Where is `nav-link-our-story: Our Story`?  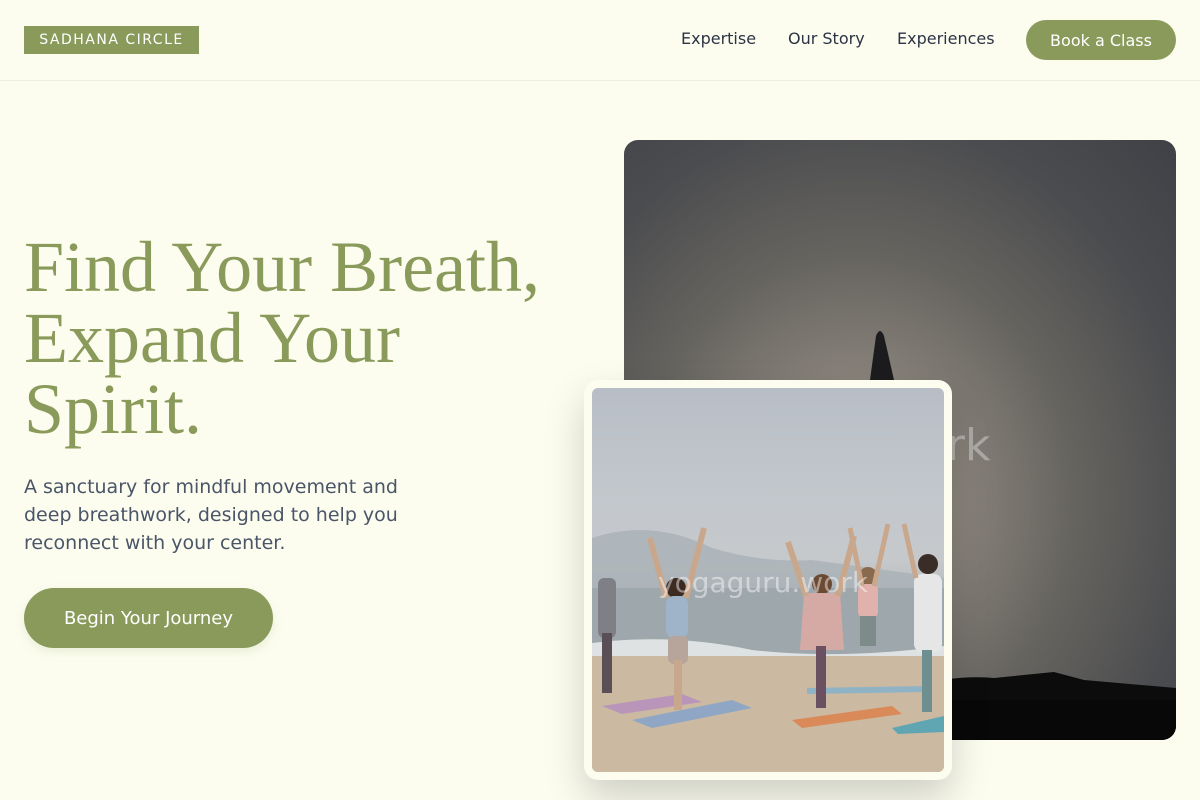 nav-link-our-story: Our Story is located at coordinates (826, 39).